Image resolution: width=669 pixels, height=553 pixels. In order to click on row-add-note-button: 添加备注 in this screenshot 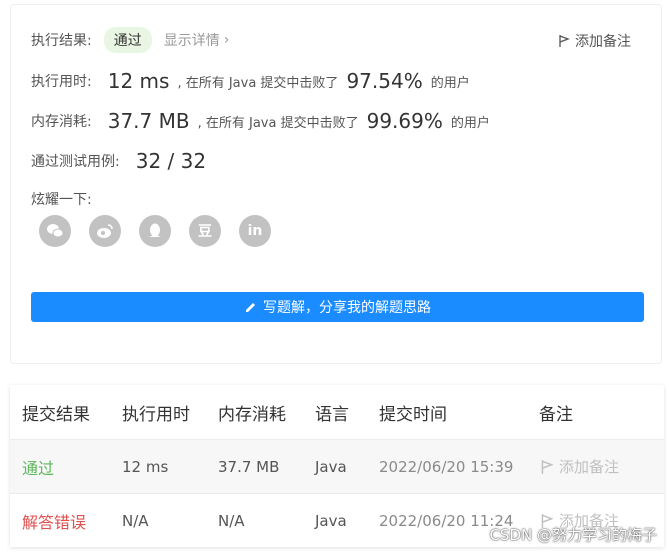, I will do `click(579, 466)`.